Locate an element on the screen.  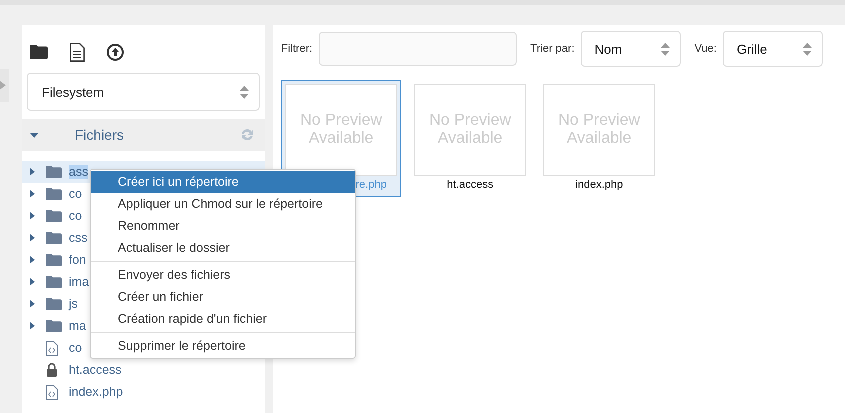
file-name: ht.access is located at coordinates (470, 185).